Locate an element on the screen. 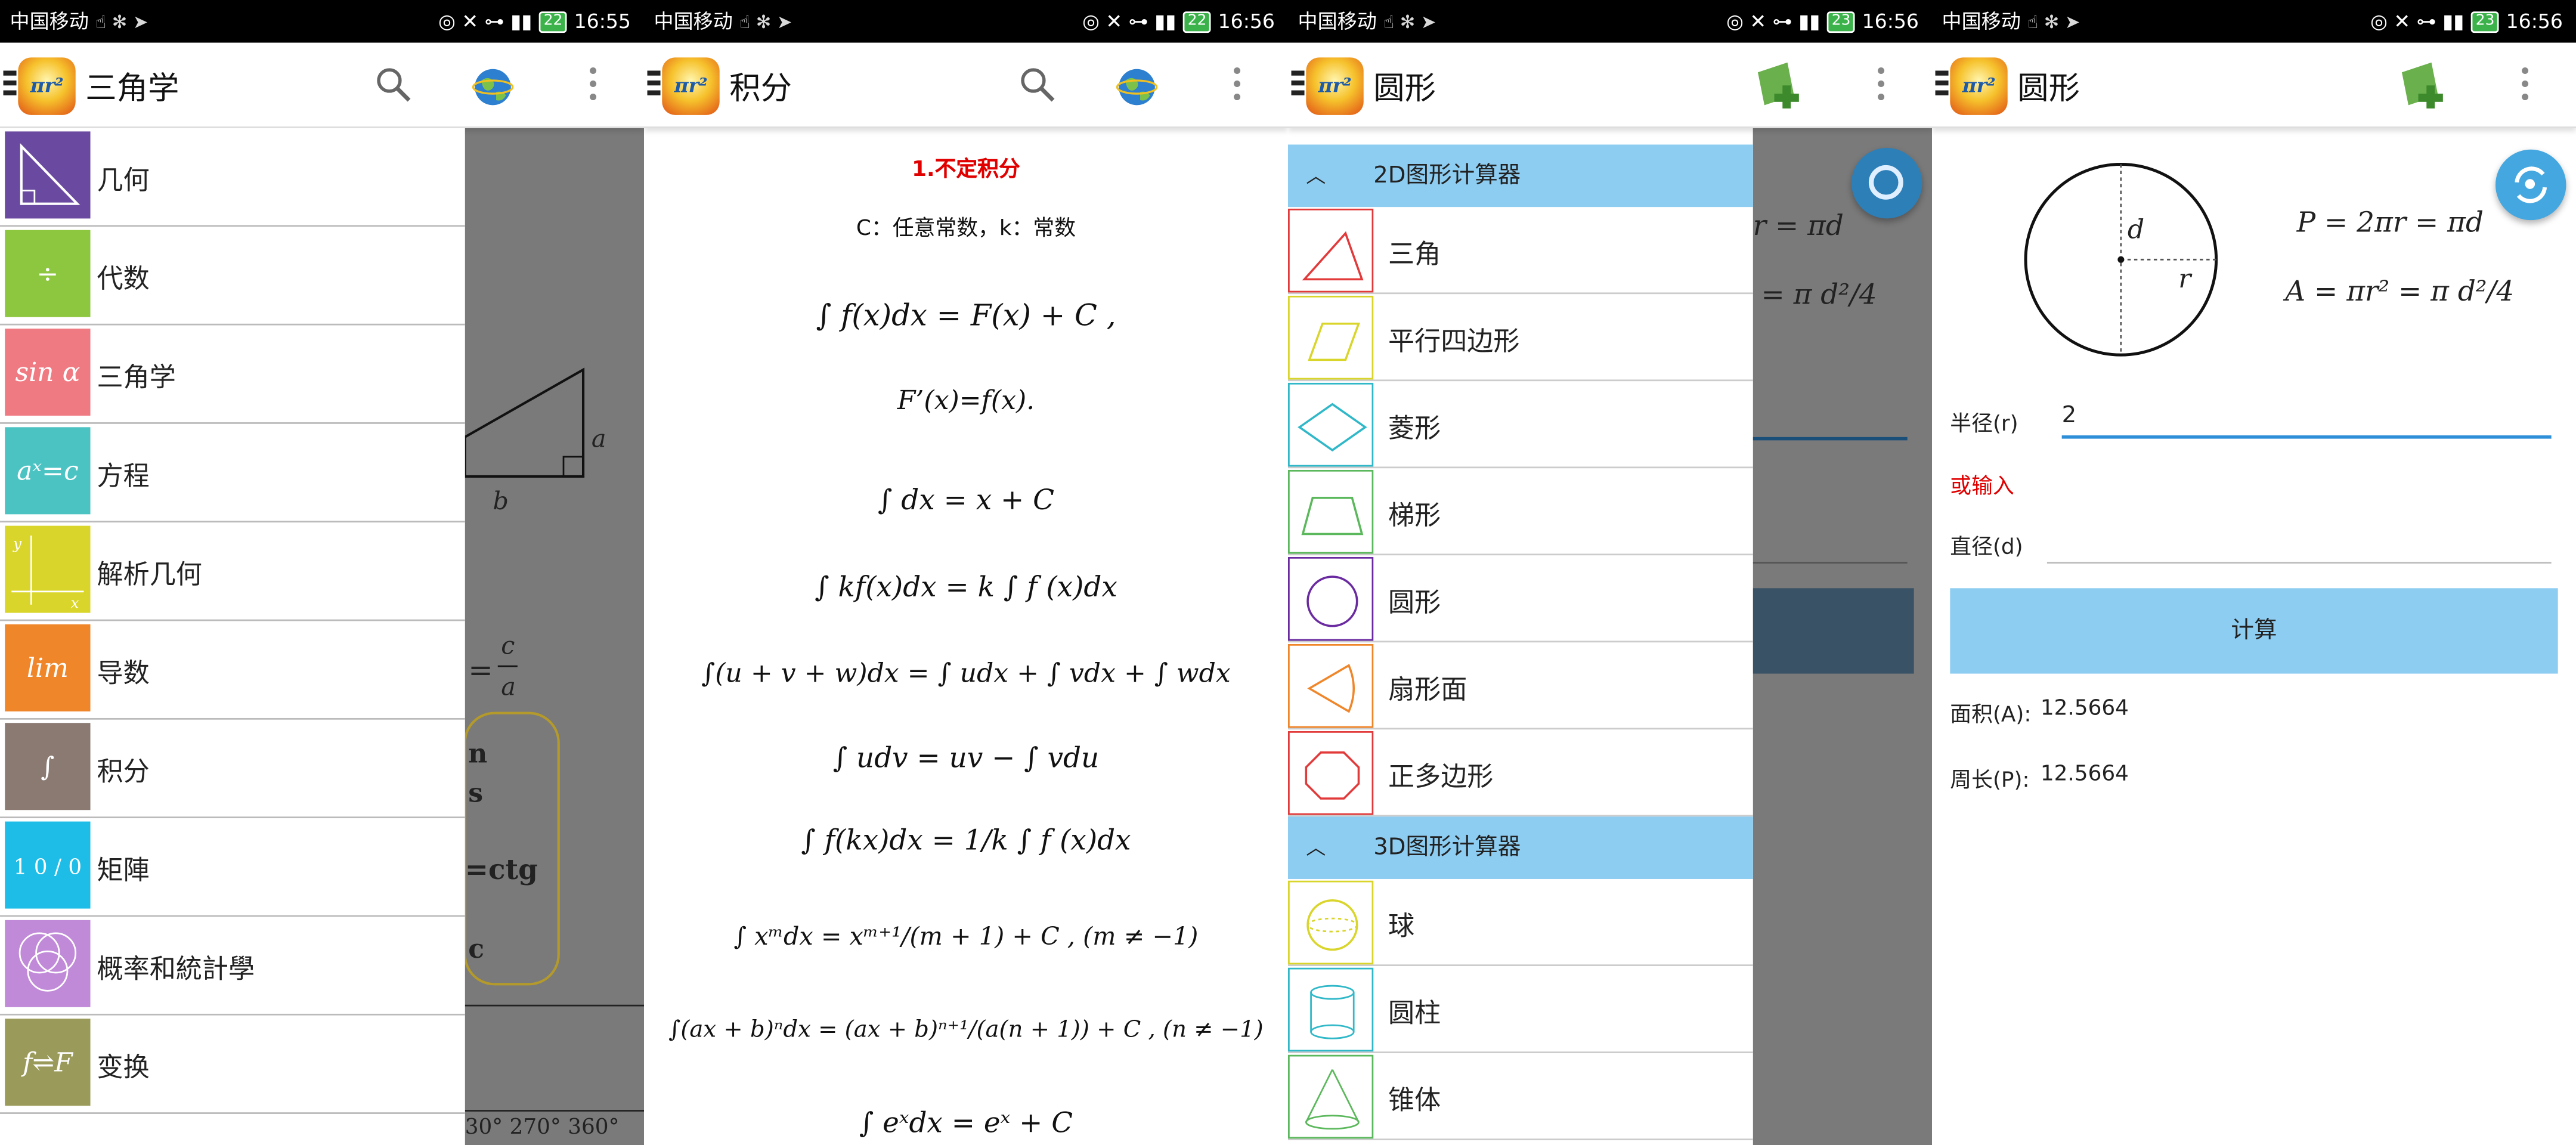 This screenshot has height=1145, width=2576. sidebar-item: 几何 is located at coordinates (232, 177).